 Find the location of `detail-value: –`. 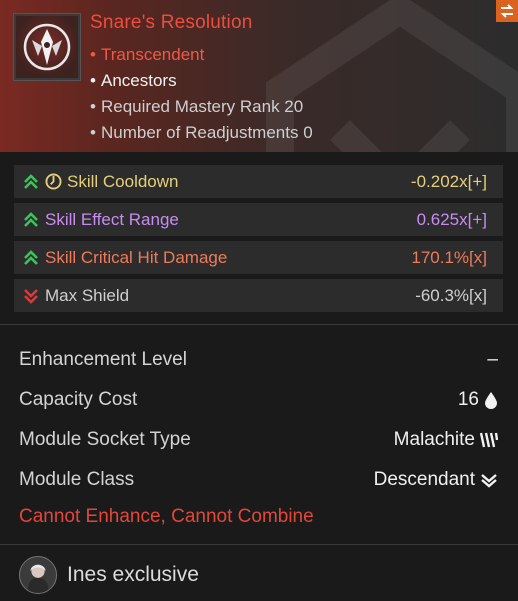

detail-value: – is located at coordinates (492, 359).